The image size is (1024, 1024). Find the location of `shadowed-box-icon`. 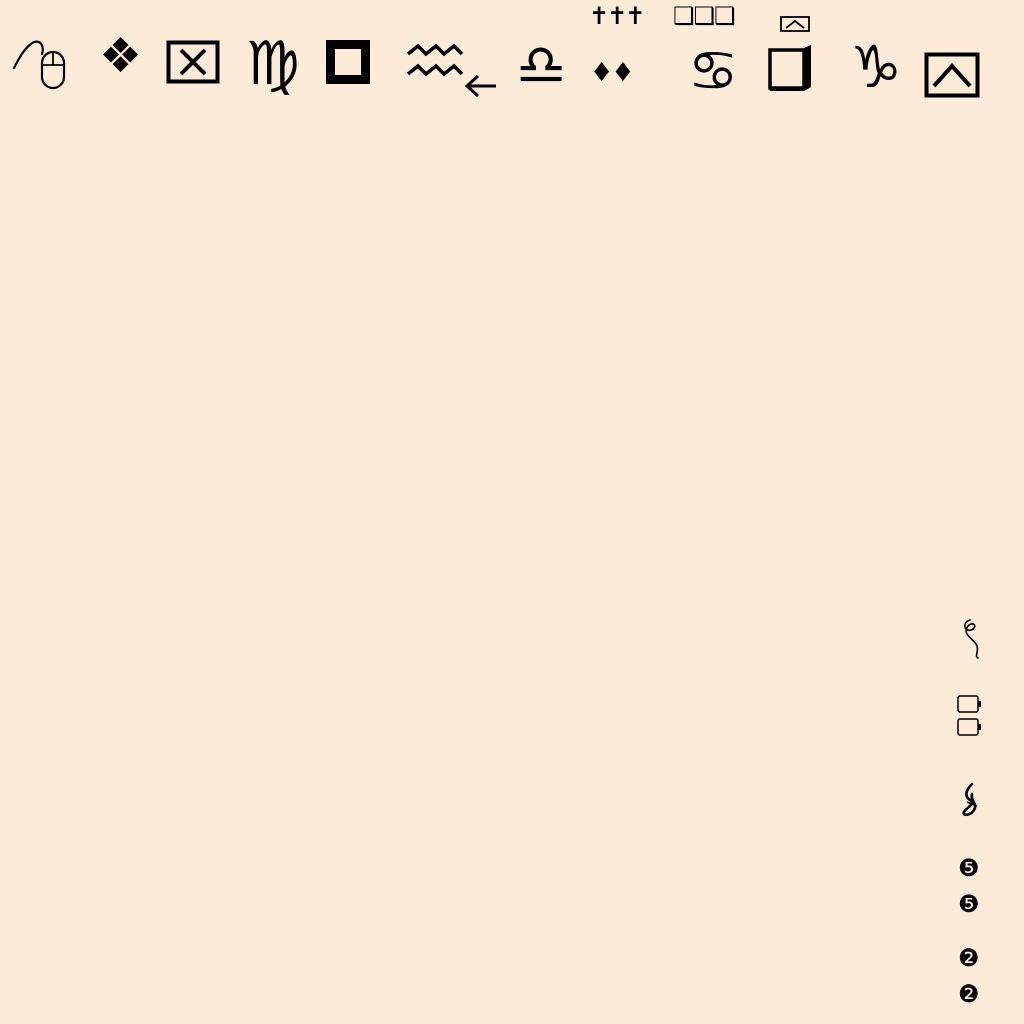

shadowed-box-icon is located at coordinates (789, 68).